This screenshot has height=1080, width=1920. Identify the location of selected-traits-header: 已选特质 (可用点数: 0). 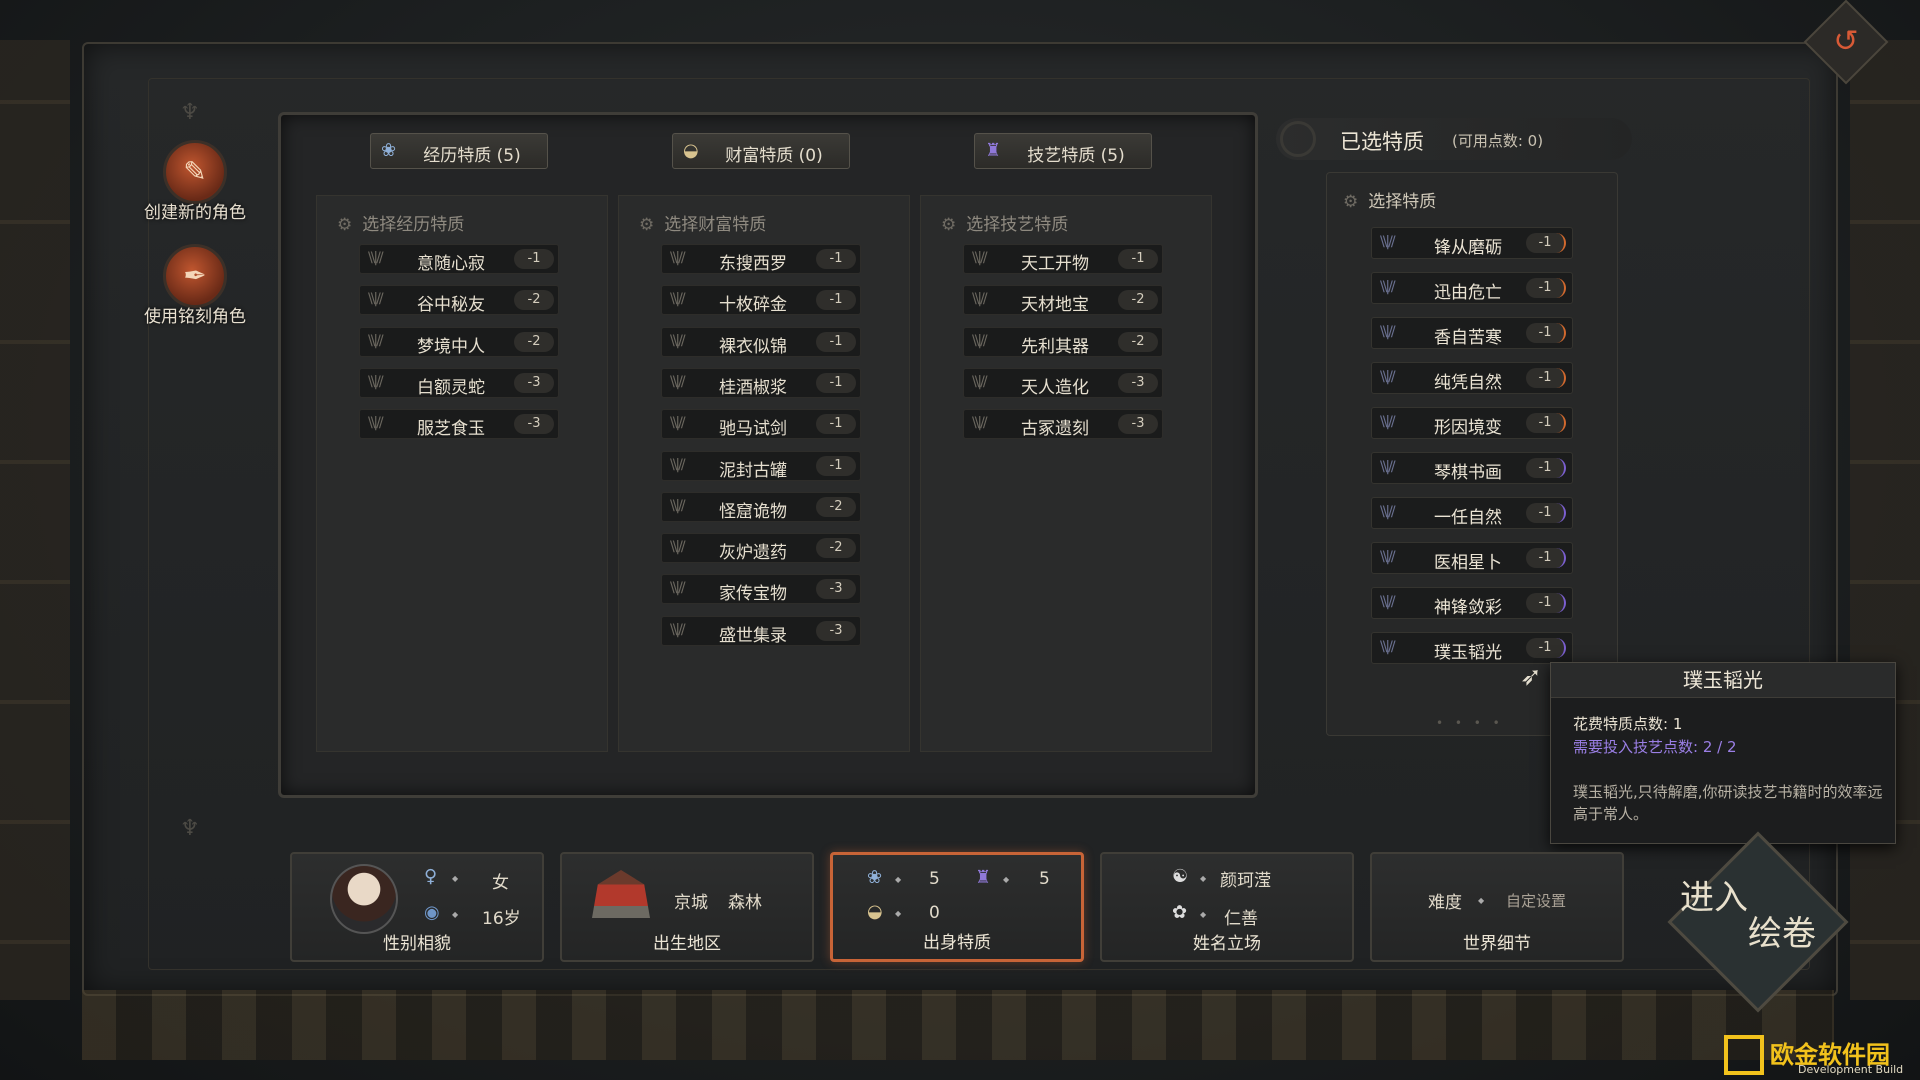
(1454, 139).